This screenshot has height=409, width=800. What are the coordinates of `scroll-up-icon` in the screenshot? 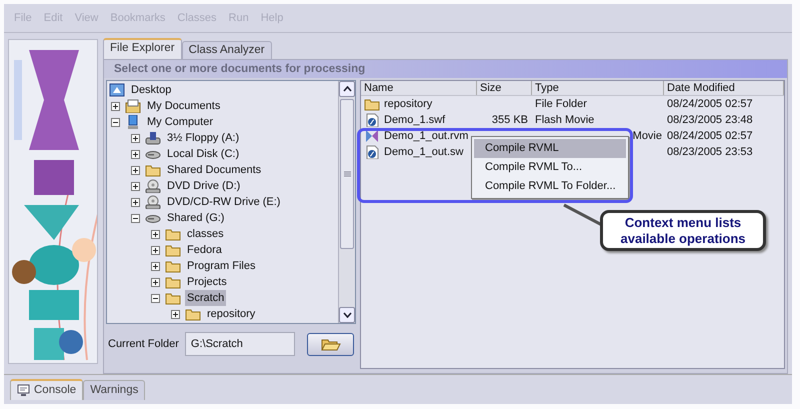 It's located at (347, 89).